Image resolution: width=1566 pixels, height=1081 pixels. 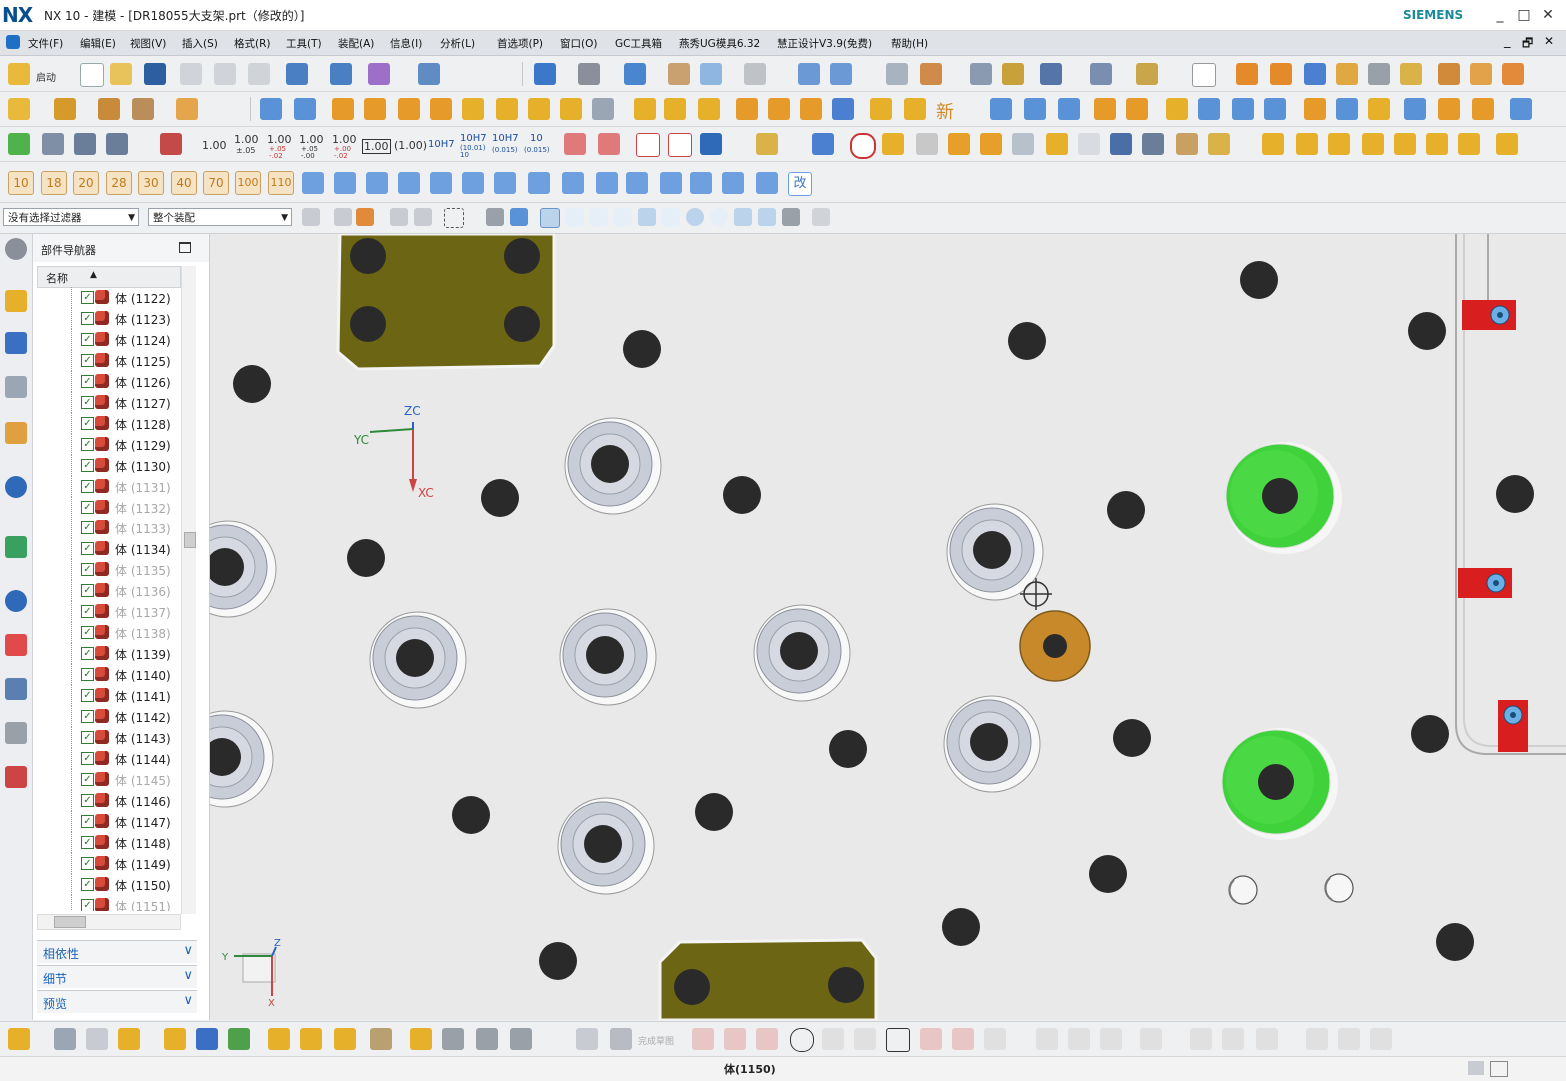 I want to click on snap-grid-icon, so click(x=821, y=217).